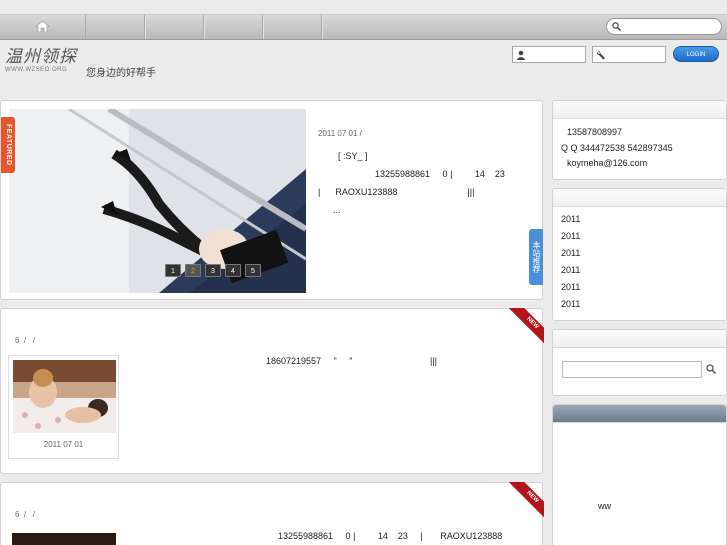  I want to click on user-icon, so click(521, 55).